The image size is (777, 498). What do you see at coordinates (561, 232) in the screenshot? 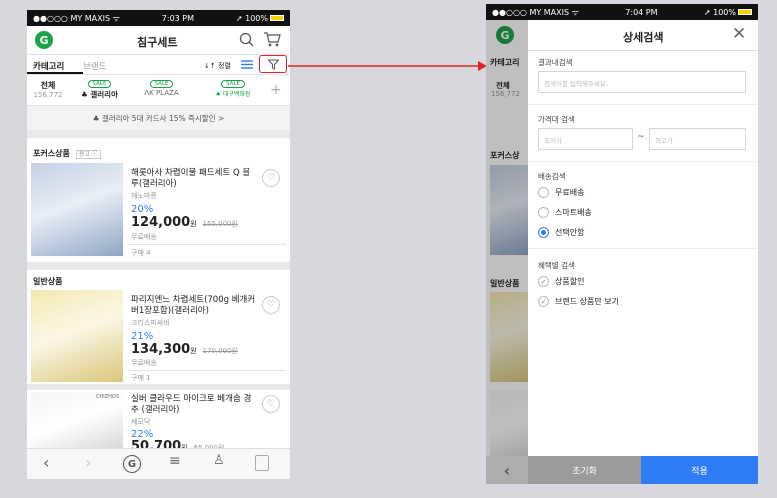
I see `shipping-option-none: 선택안함` at bounding box center [561, 232].